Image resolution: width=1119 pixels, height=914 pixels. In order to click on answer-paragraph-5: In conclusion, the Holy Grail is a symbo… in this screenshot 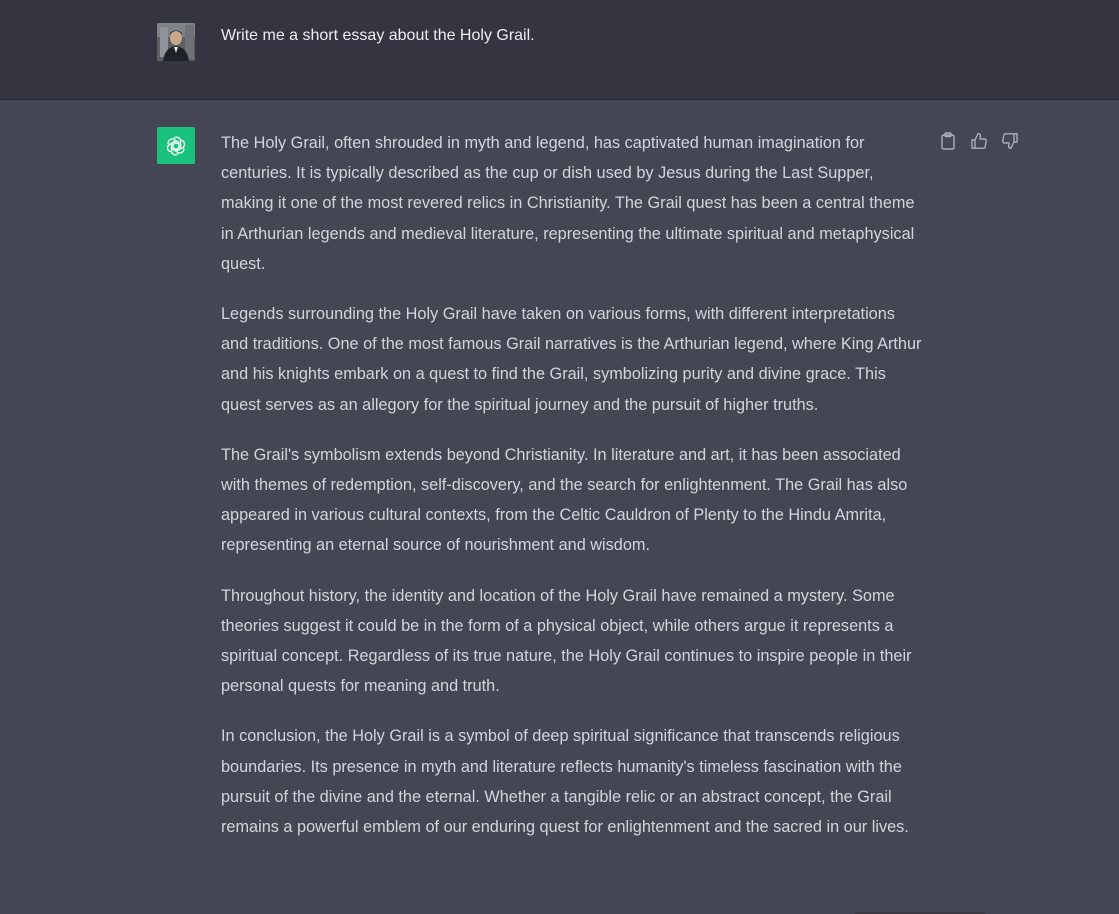, I will do `click(565, 782)`.